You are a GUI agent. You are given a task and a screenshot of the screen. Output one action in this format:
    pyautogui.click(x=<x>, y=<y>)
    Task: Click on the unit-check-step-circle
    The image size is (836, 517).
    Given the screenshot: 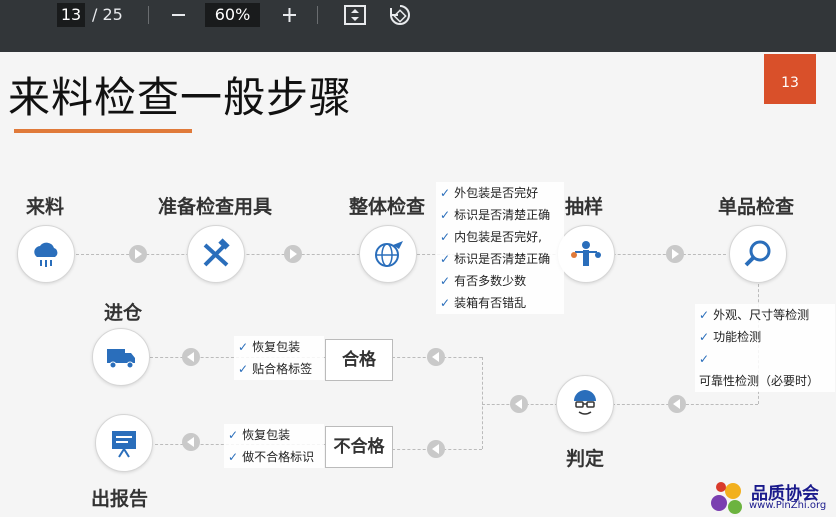 What is the action you would take?
    pyautogui.click(x=758, y=254)
    